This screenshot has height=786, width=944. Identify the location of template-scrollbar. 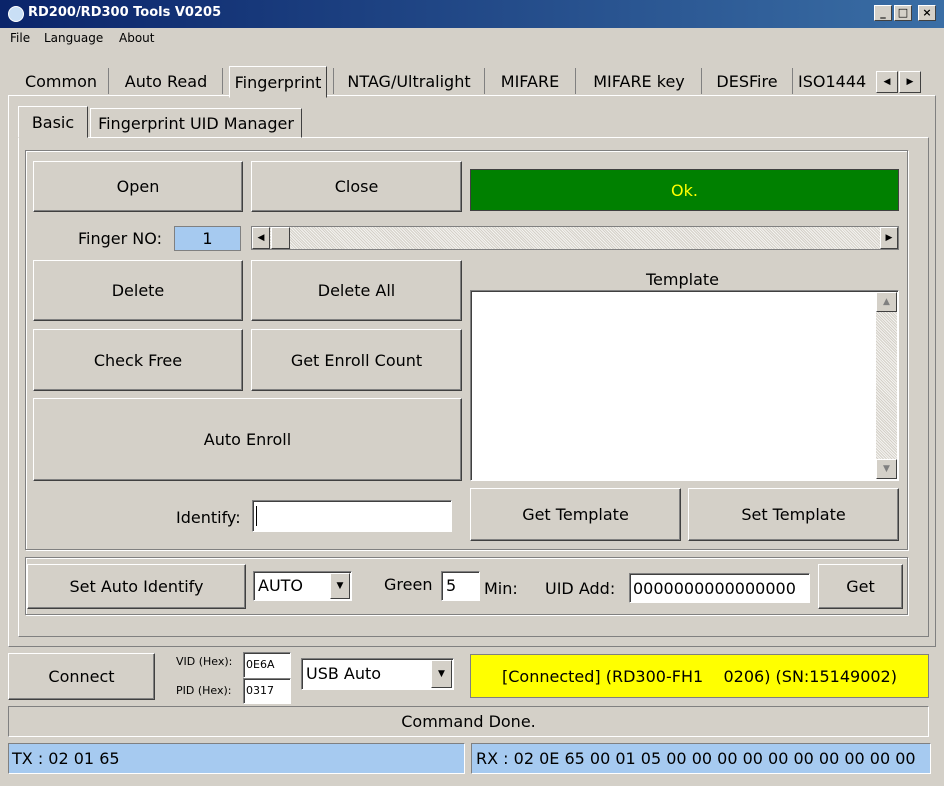
(886, 385).